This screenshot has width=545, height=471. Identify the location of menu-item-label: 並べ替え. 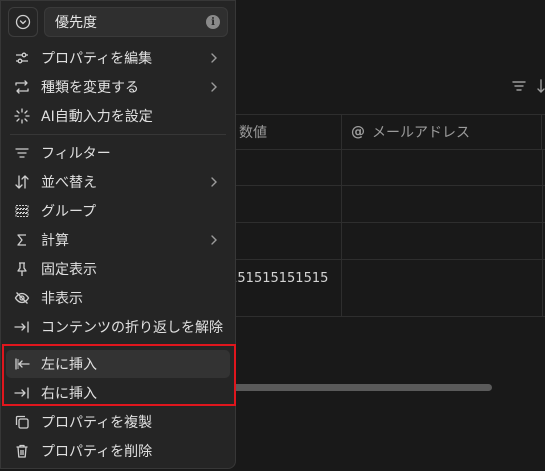
(69, 183).